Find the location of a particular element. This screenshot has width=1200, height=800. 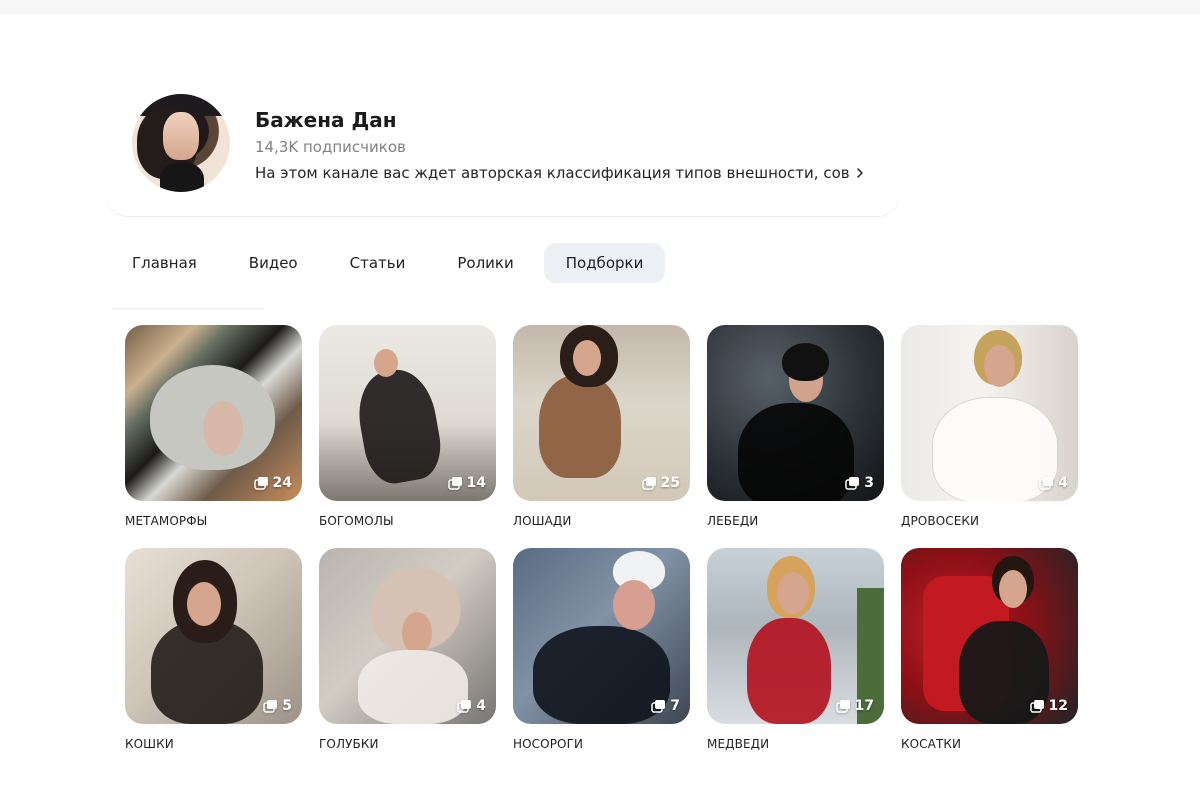

avatar-face is located at coordinates (181, 136).